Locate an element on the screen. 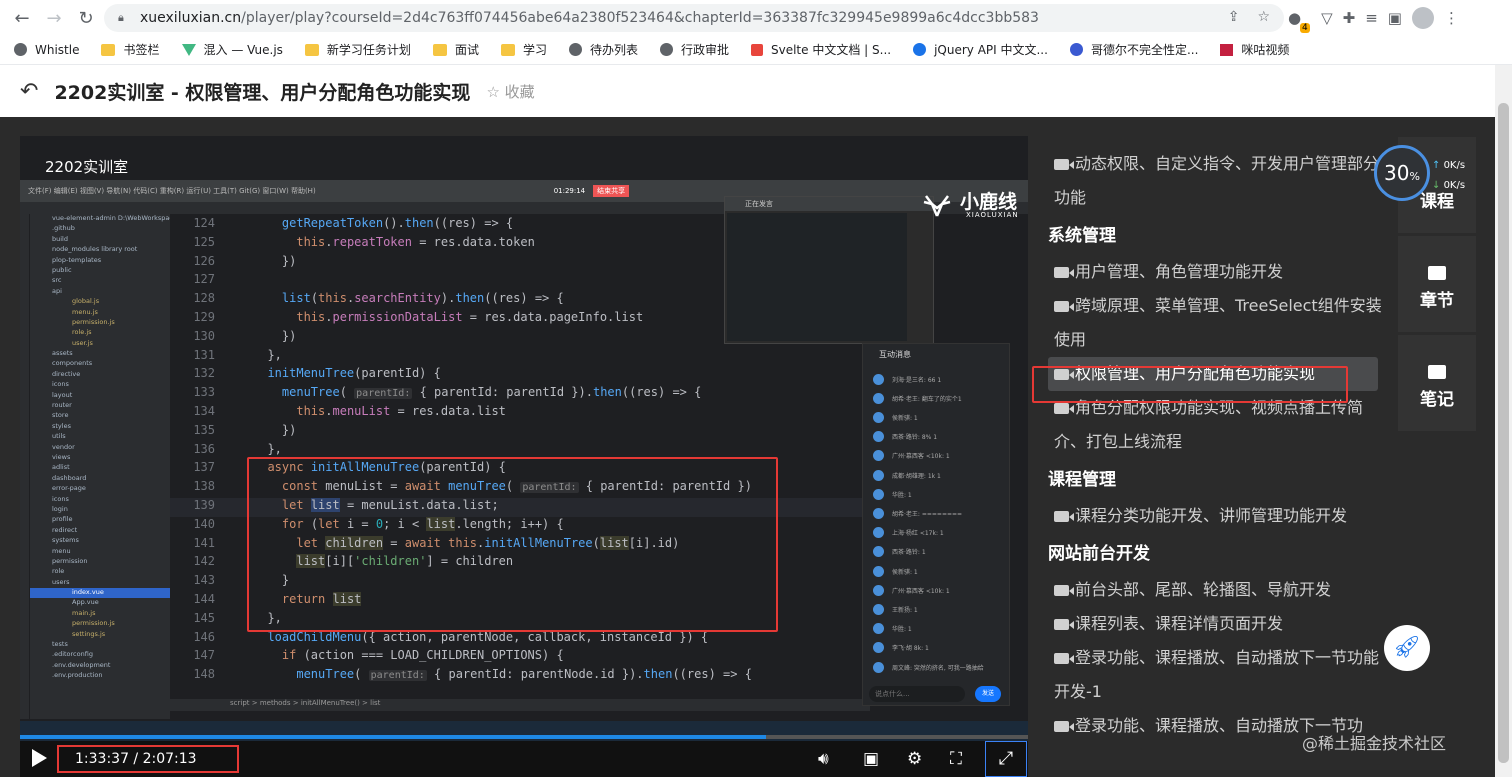 The width and height of the screenshot is (1512, 777). tree-item: tests is located at coordinates (60, 644).